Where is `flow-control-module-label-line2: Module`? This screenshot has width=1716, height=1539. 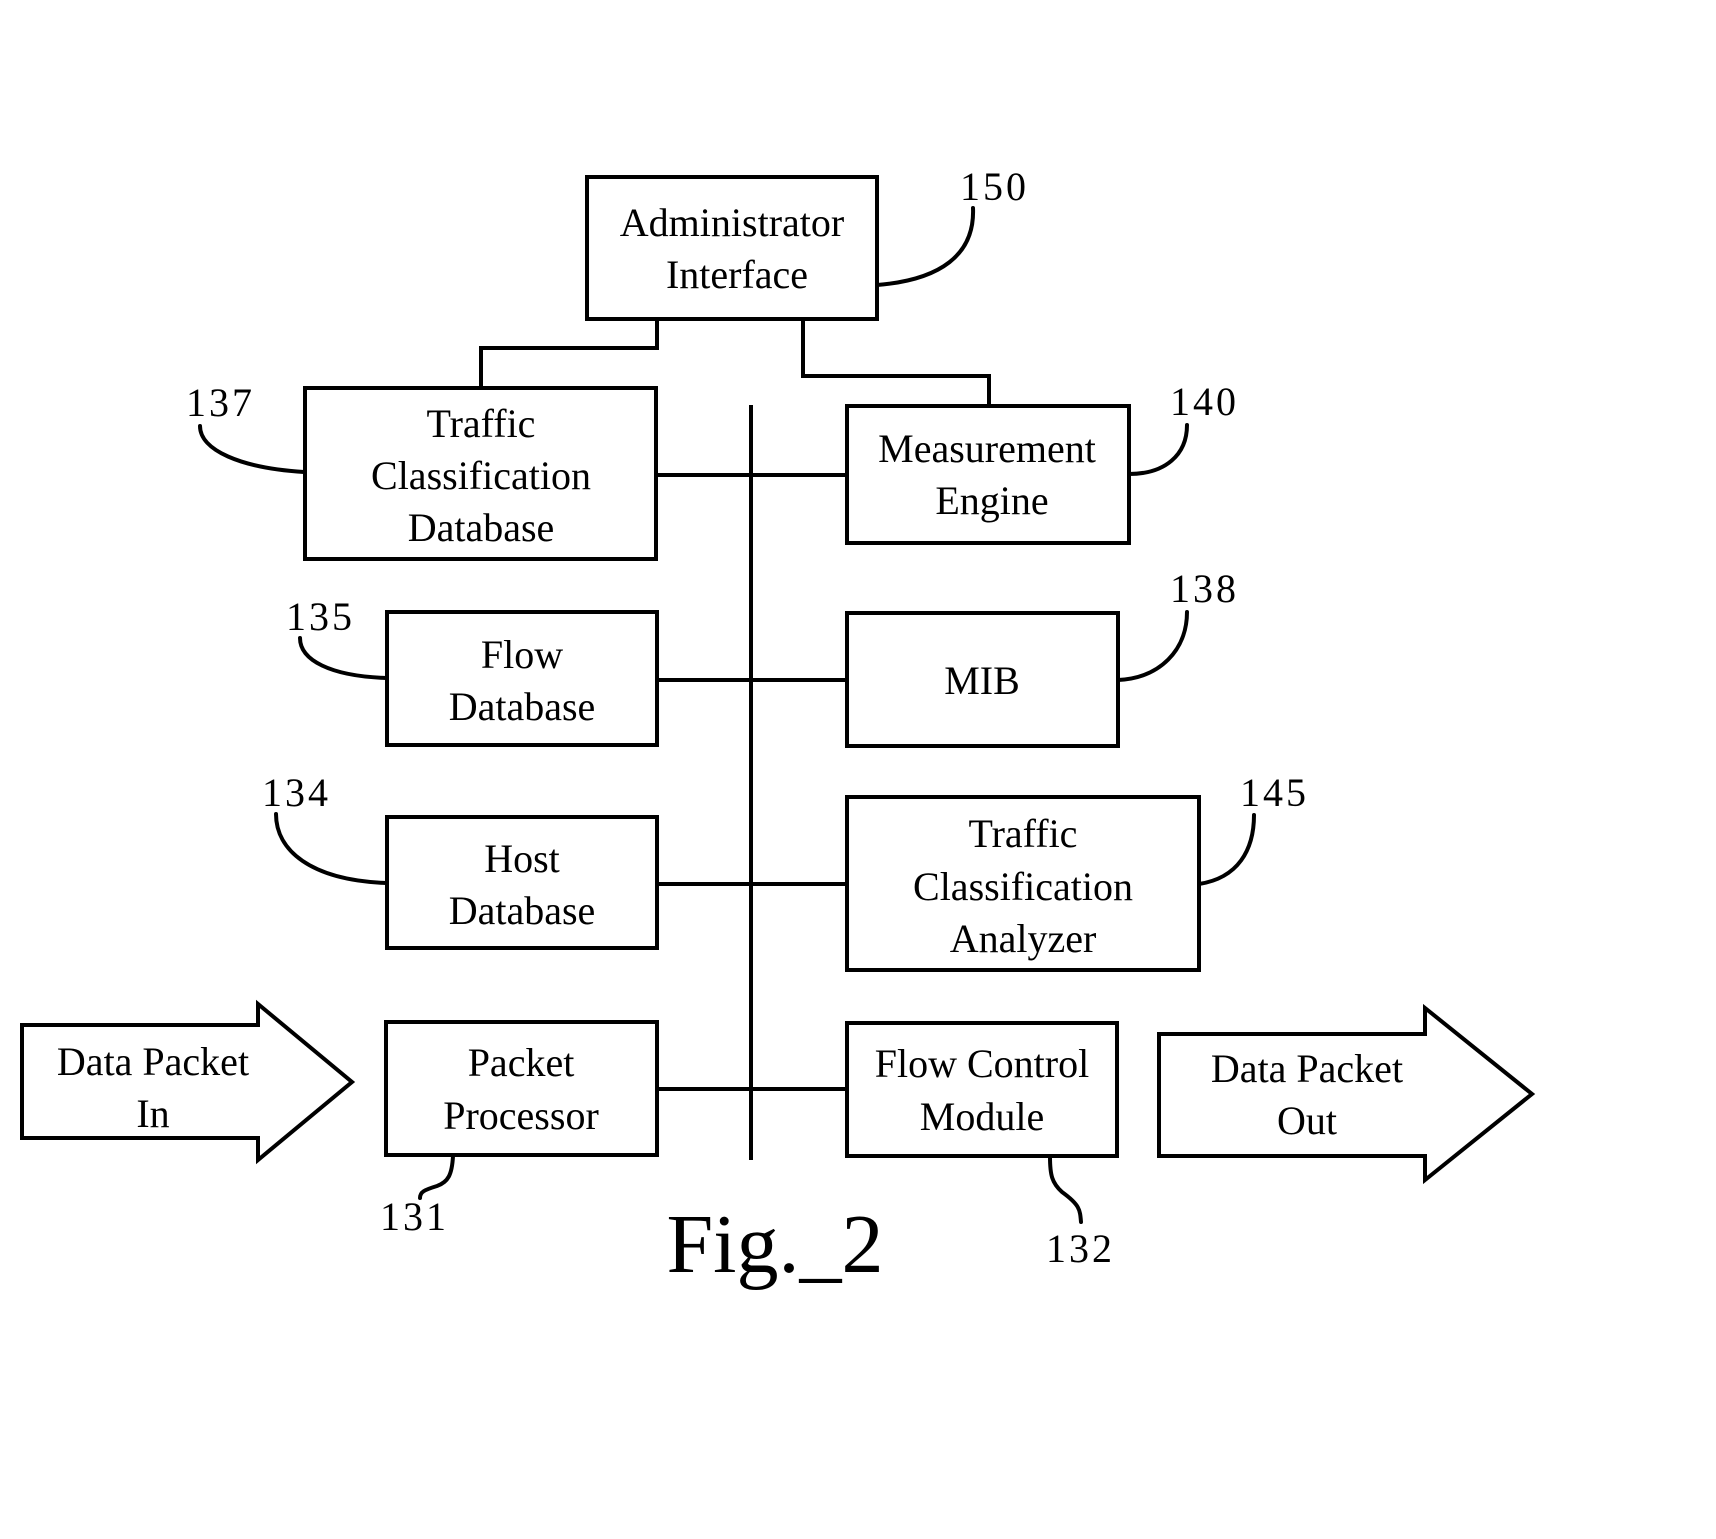 flow-control-module-label-line2: Module is located at coordinates (982, 1116).